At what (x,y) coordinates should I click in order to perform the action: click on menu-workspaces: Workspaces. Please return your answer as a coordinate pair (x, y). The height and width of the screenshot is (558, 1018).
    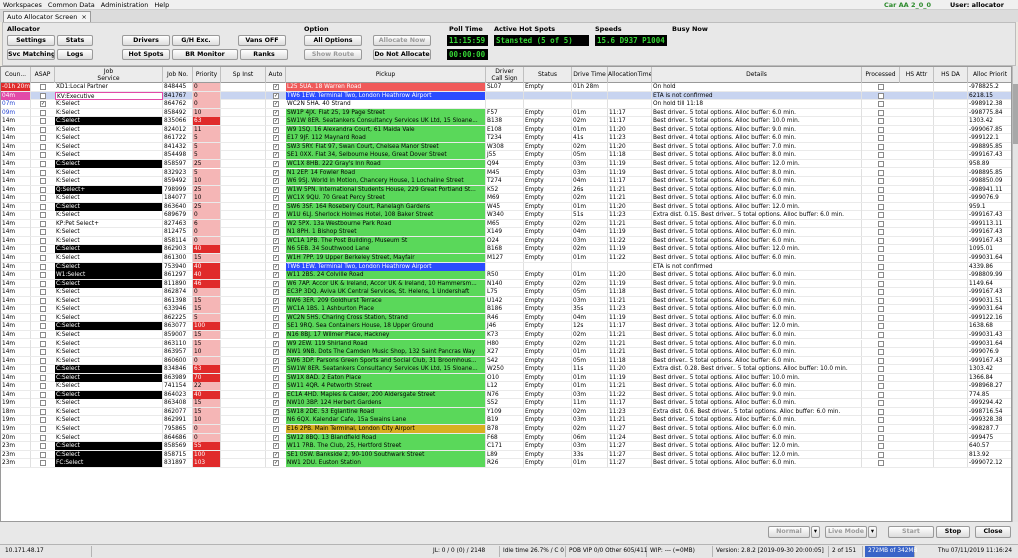
    Looking at the image, I should click on (22, 5).